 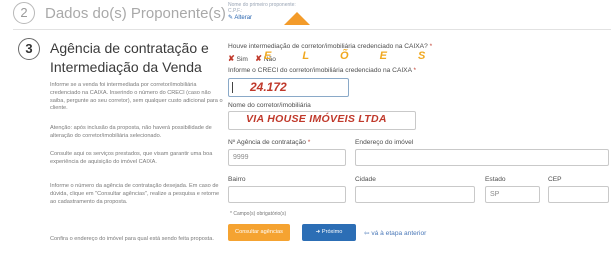 What do you see at coordinates (512, 194) in the screenshot?
I see `state-input: SP` at bounding box center [512, 194].